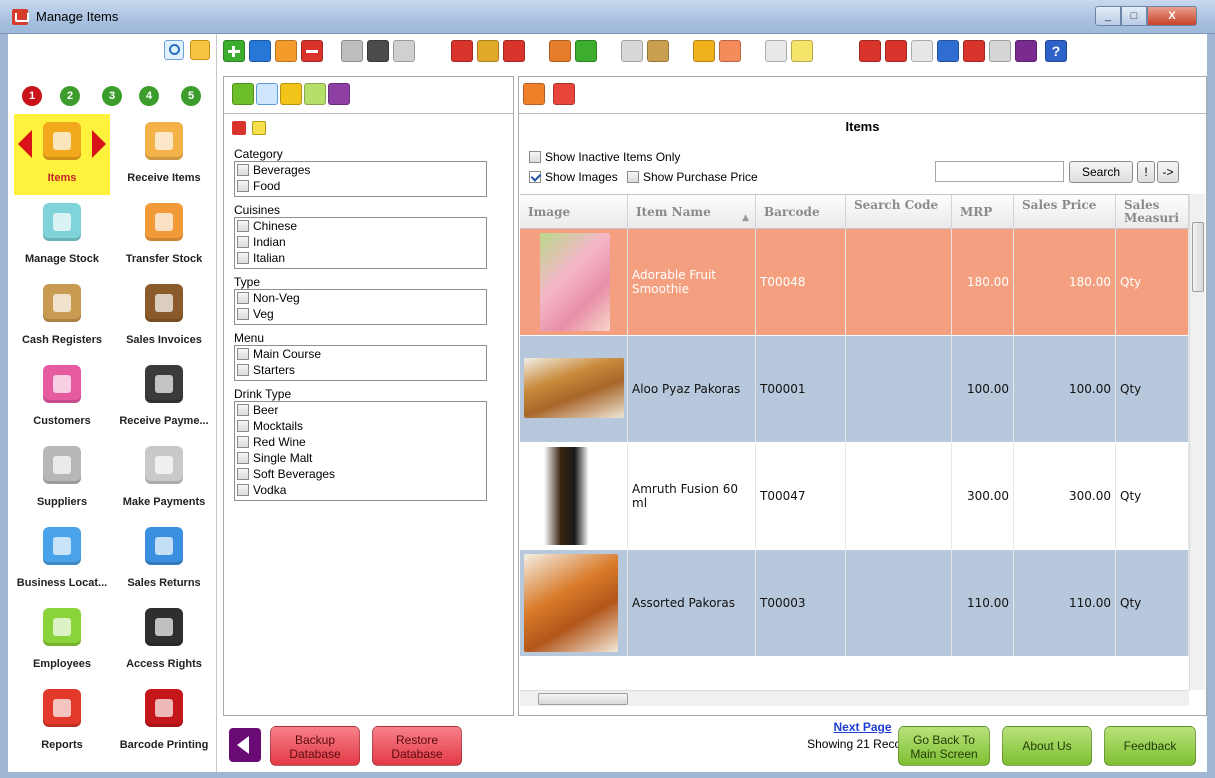  Describe the element at coordinates (862, 727) in the screenshot. I see `next-page-link: Next Page` at that location.